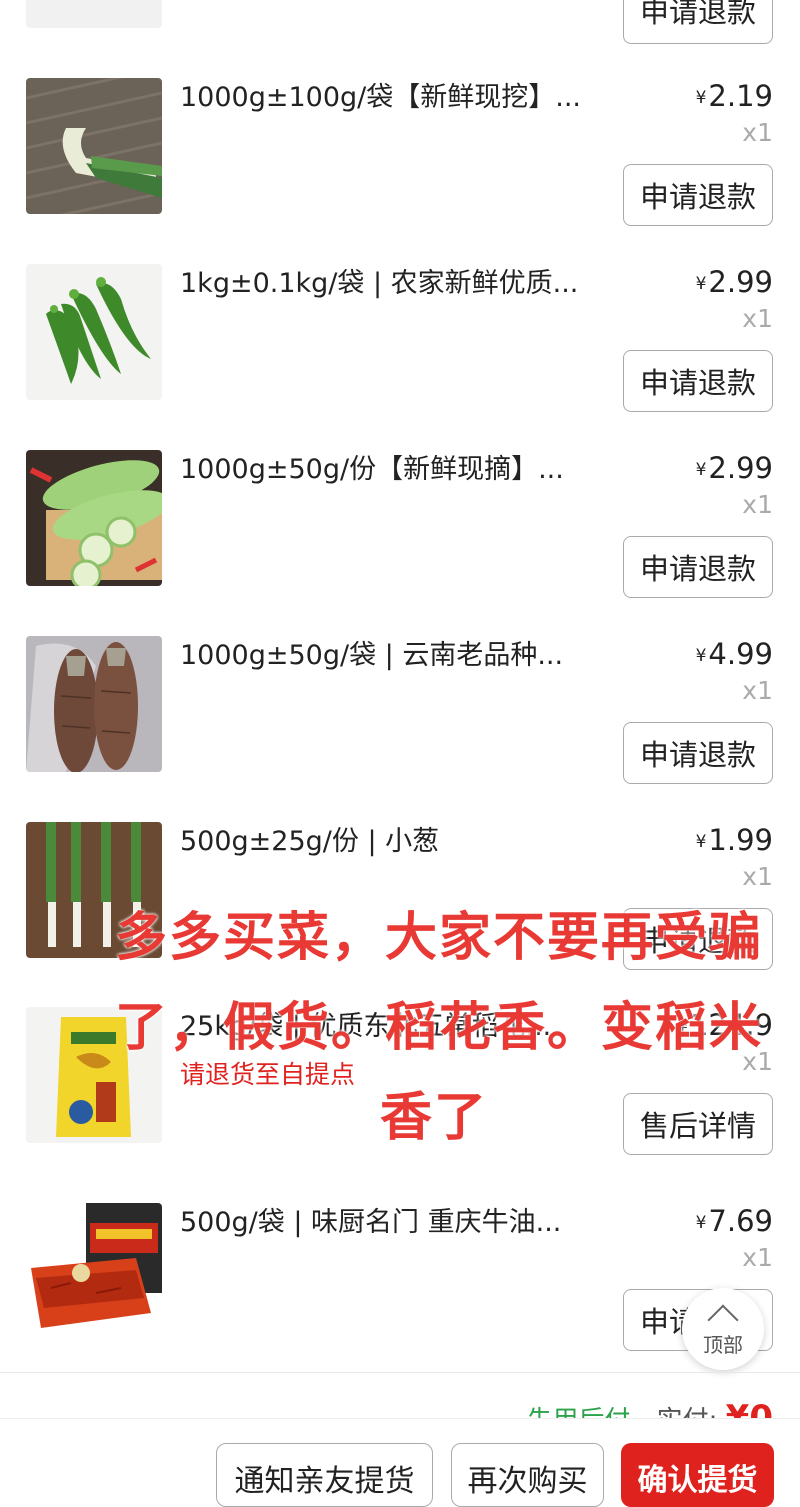 Image resolution: width=800 pixels, height=1507 pixels. What do you see at coordinates (734, 654) in the screenshot?
I see `product-price: ¥4.99` at bounding box center [734, 654].